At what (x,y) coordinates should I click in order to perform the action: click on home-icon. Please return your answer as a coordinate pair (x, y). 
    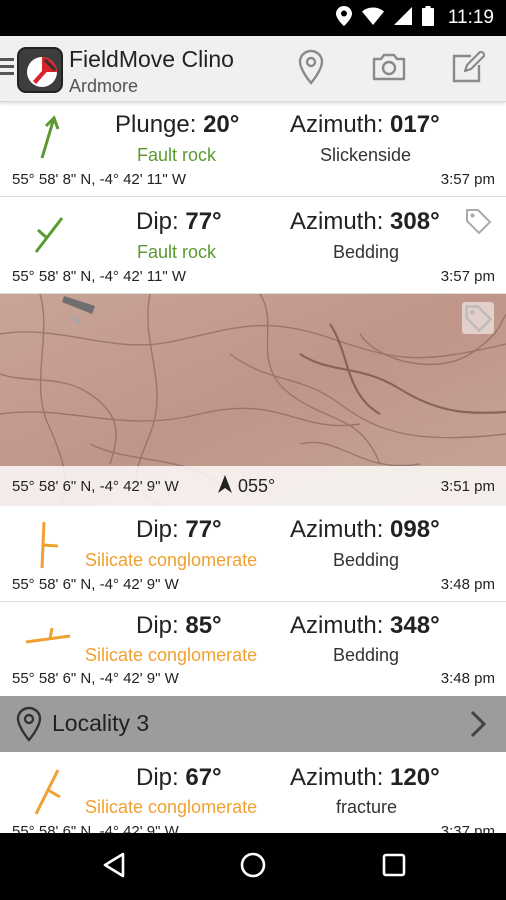
    Looking at the image, I should click on (253, 867).